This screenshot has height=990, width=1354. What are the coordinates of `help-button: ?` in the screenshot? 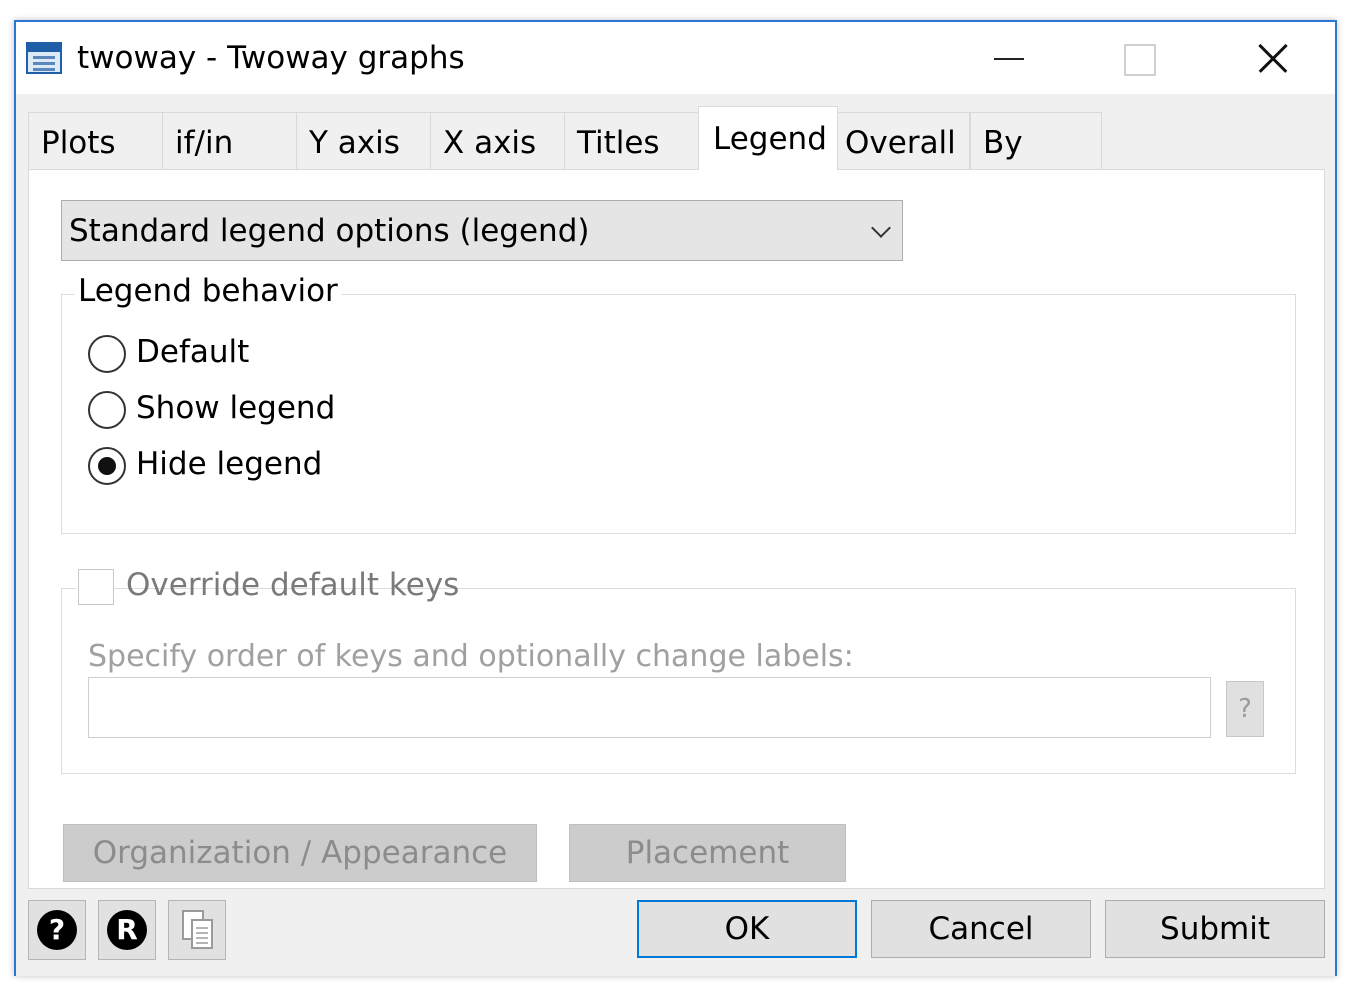 It's located at (57, 930).